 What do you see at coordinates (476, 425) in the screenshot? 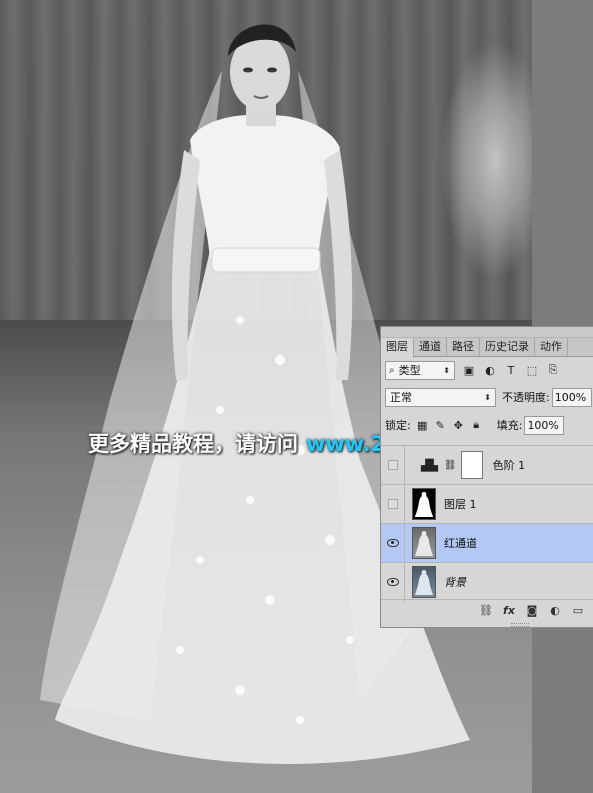
I see `lock-all-icon: 🔒︎` at bounding box center [476, 425].